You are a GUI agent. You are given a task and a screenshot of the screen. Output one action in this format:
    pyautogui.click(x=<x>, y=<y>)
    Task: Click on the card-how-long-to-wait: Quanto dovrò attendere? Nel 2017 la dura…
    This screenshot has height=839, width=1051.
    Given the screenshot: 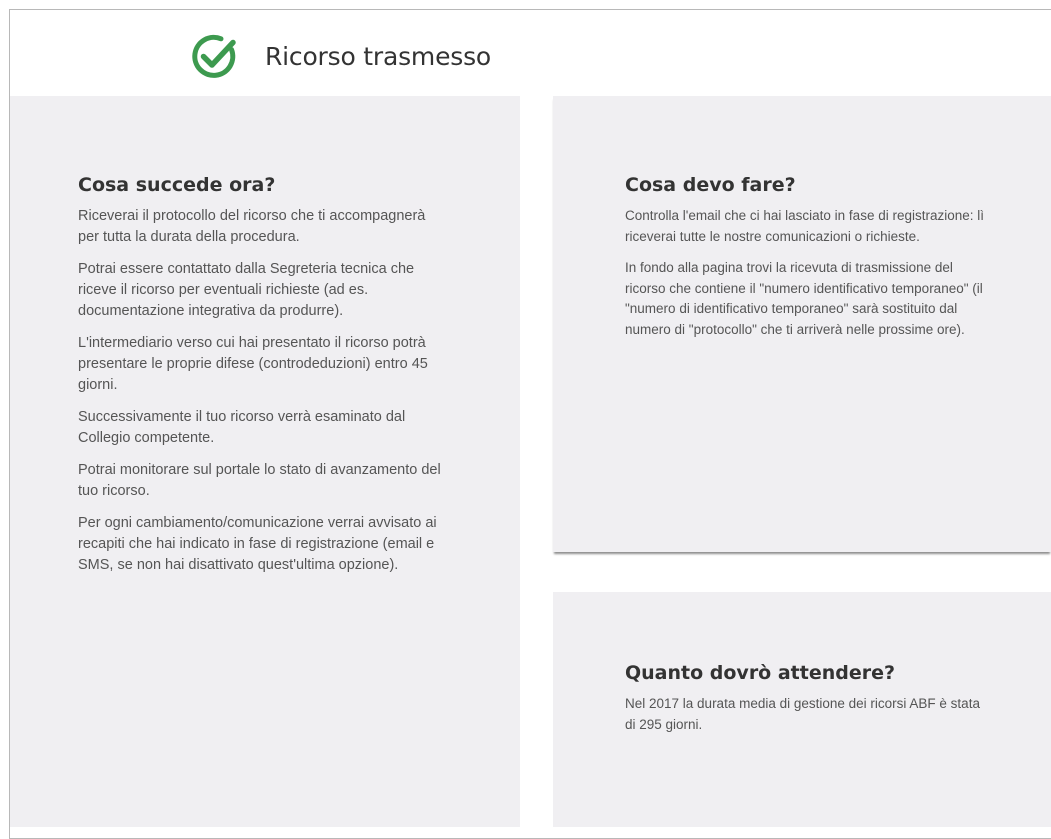 What is the action you would take?
    pyautogui.click(x=802, y=709)
    